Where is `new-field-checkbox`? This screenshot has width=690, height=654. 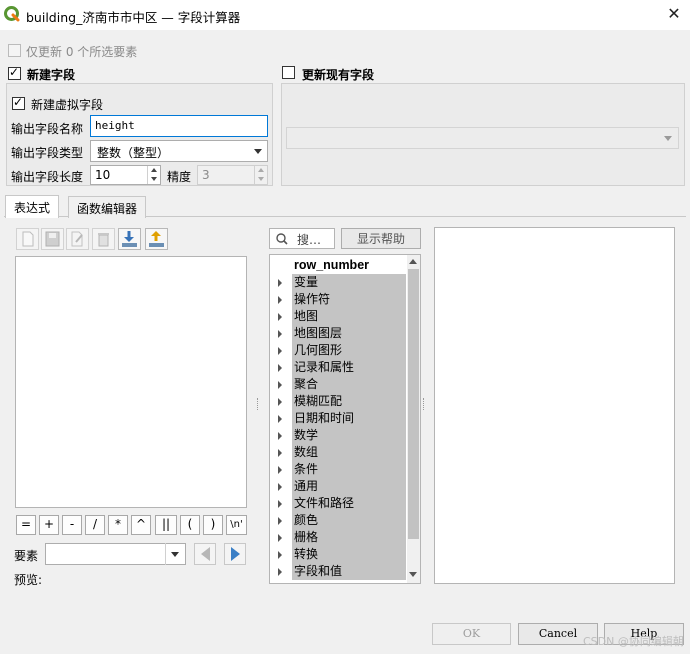
new-field-checkbox is located at coordinates (14, 72).